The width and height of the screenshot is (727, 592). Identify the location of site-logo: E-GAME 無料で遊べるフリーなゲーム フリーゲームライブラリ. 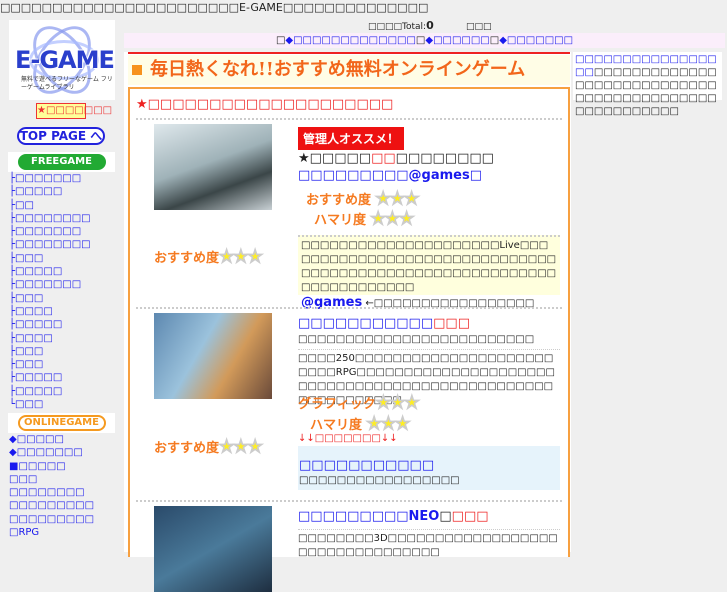
(62, 60).